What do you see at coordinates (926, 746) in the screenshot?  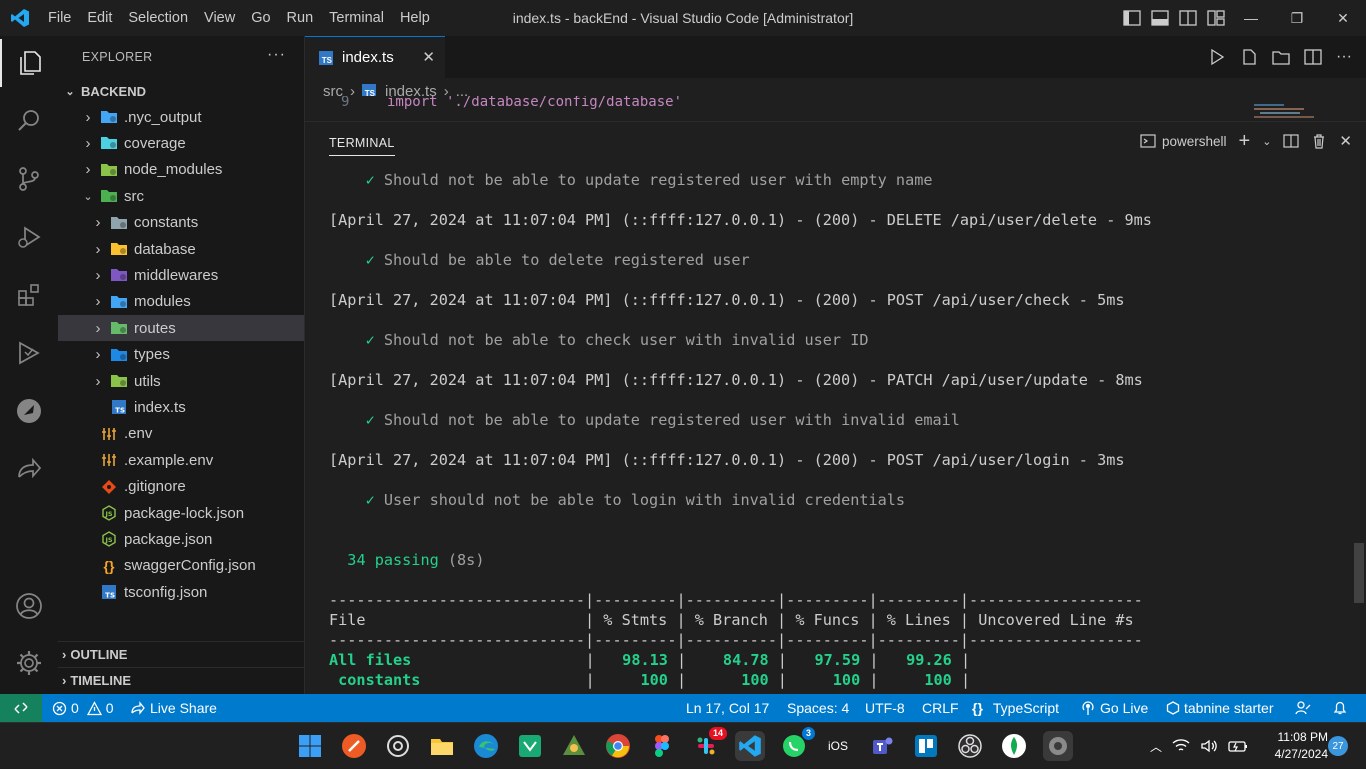 I see `trello-icon` at bounding box center [926, 746].